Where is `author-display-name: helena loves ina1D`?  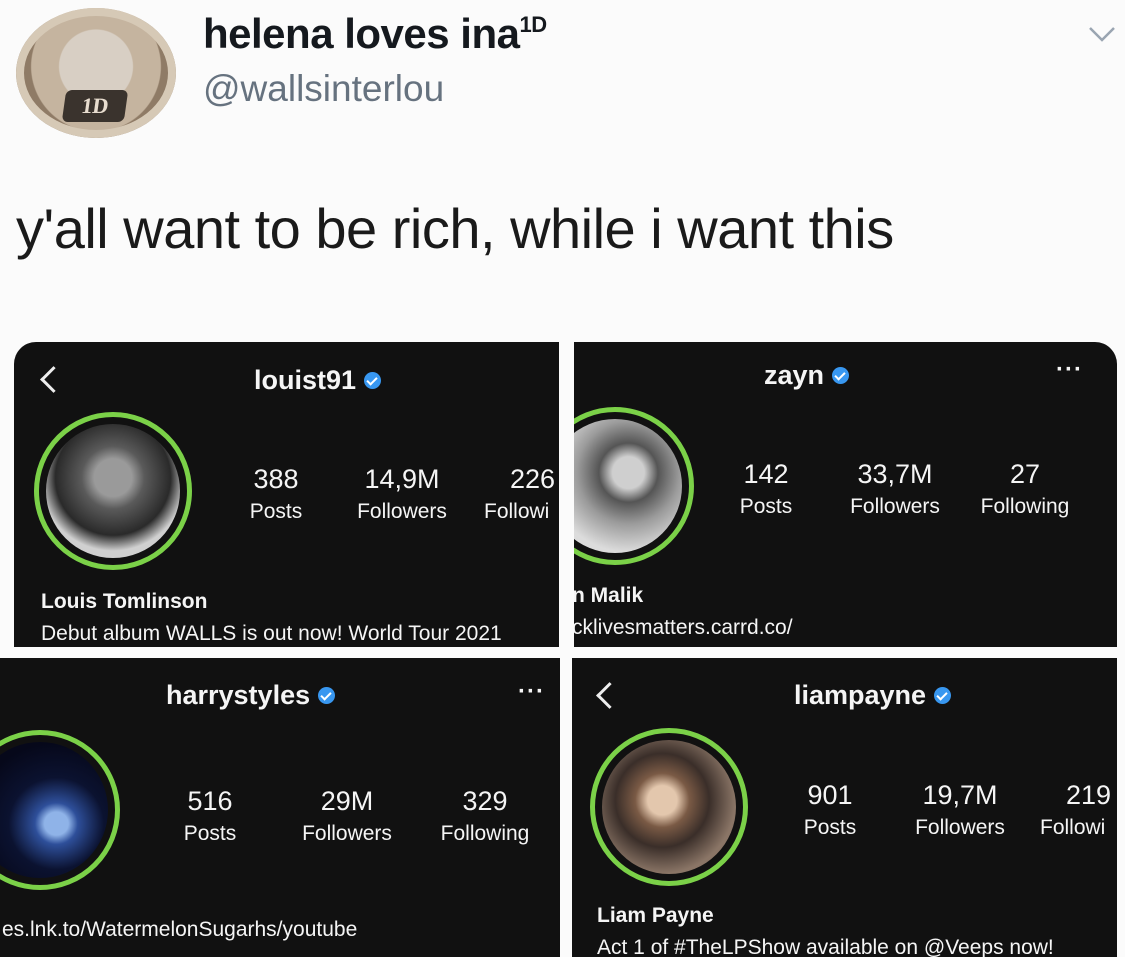 author-display-name: helena loves ina1D is located at coordinates (375, 34).